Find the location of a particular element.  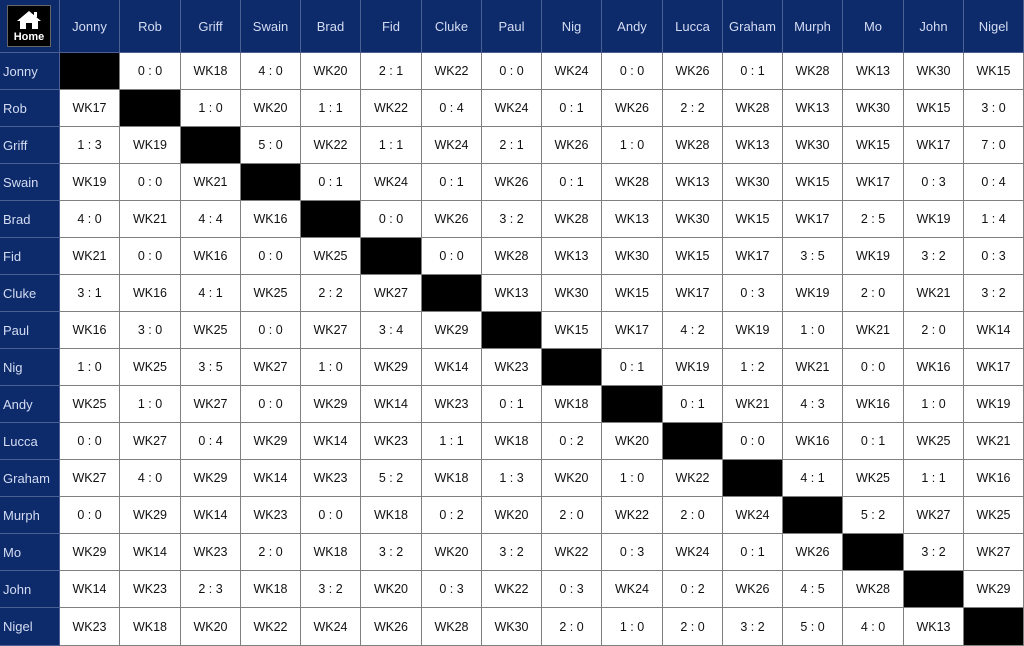

result-cell: 5 : 2 is located at coordinates (873, 515).